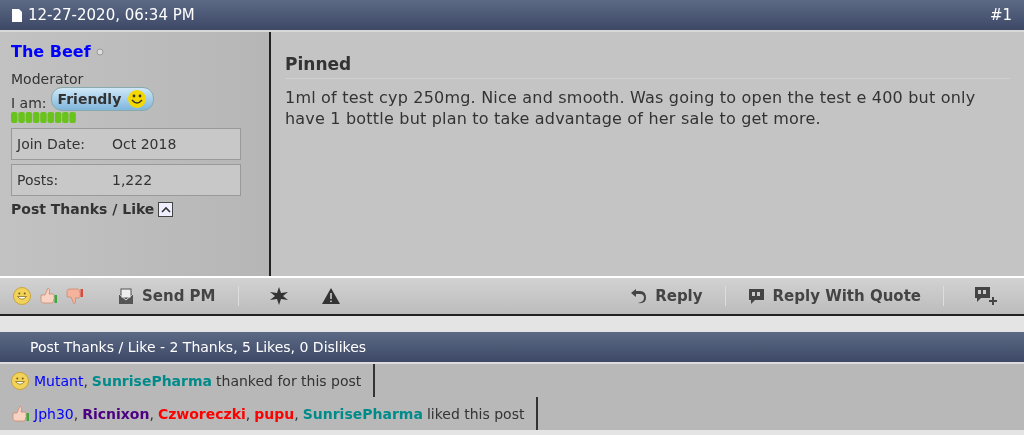  Describe the element at coordinates (102, 99) in the screenshot. I see `mood-badge: Friendly` at that location.